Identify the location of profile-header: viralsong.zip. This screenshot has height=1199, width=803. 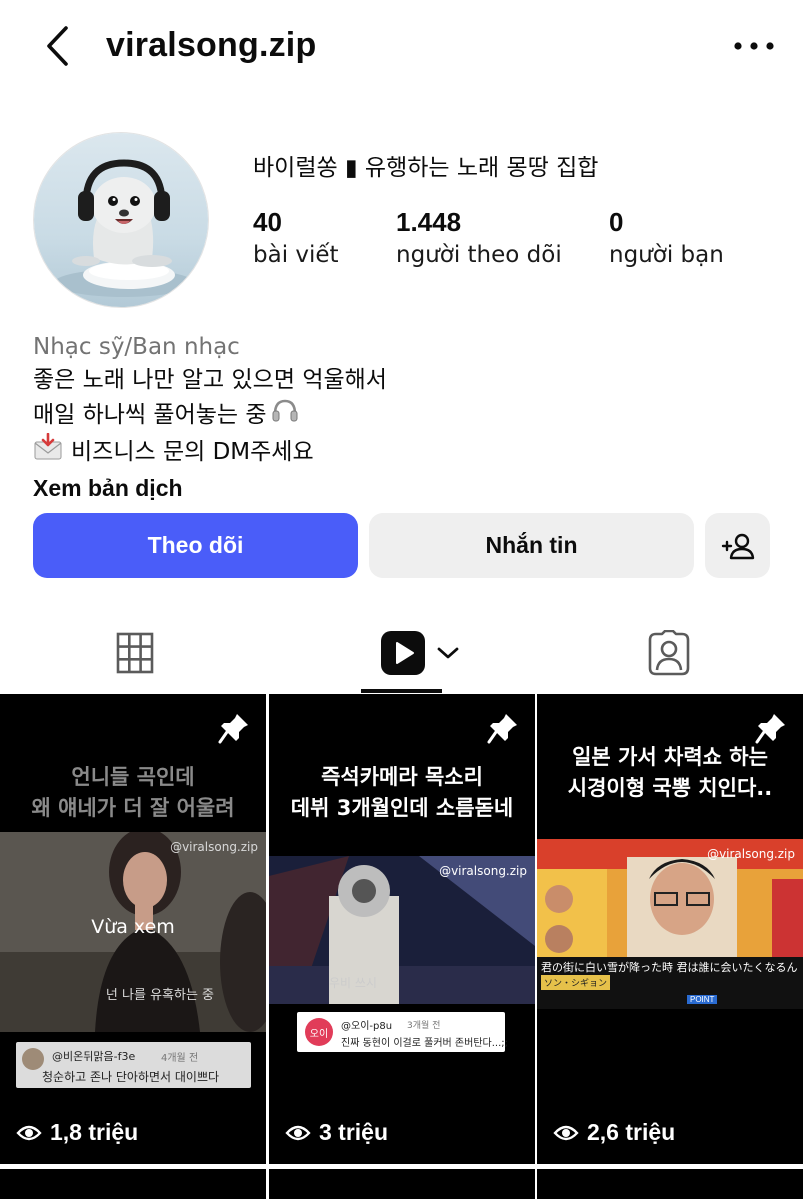
(401, 46).